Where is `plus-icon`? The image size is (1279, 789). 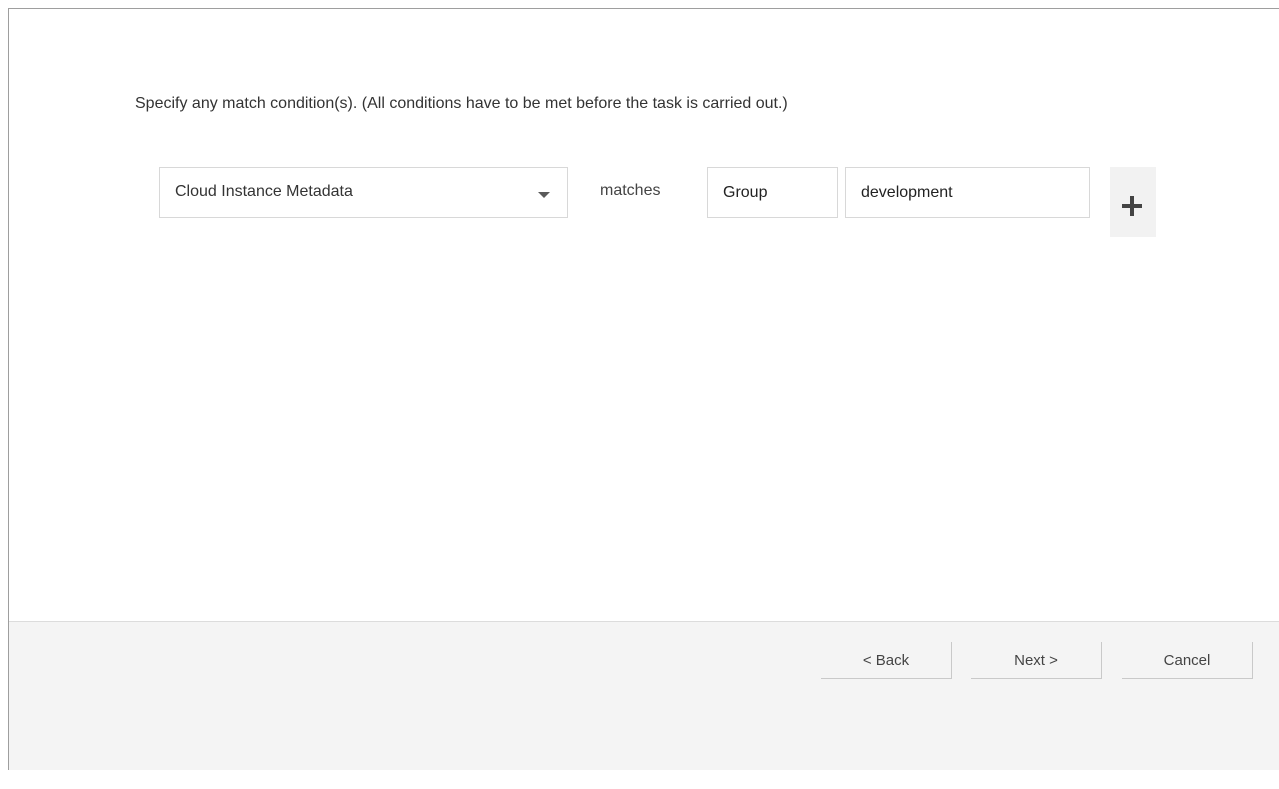 plus-icon is located at coordinates (1133, 207).